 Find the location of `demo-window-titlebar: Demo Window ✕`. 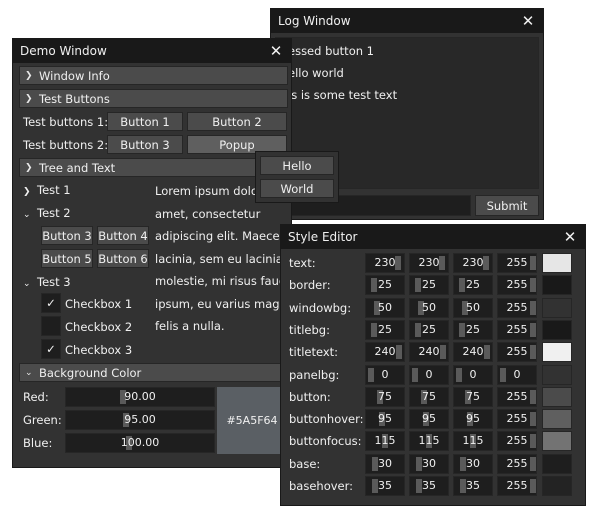

demo-window-titlebar: Demo Window ✕ is located at coordinates (152, 51).